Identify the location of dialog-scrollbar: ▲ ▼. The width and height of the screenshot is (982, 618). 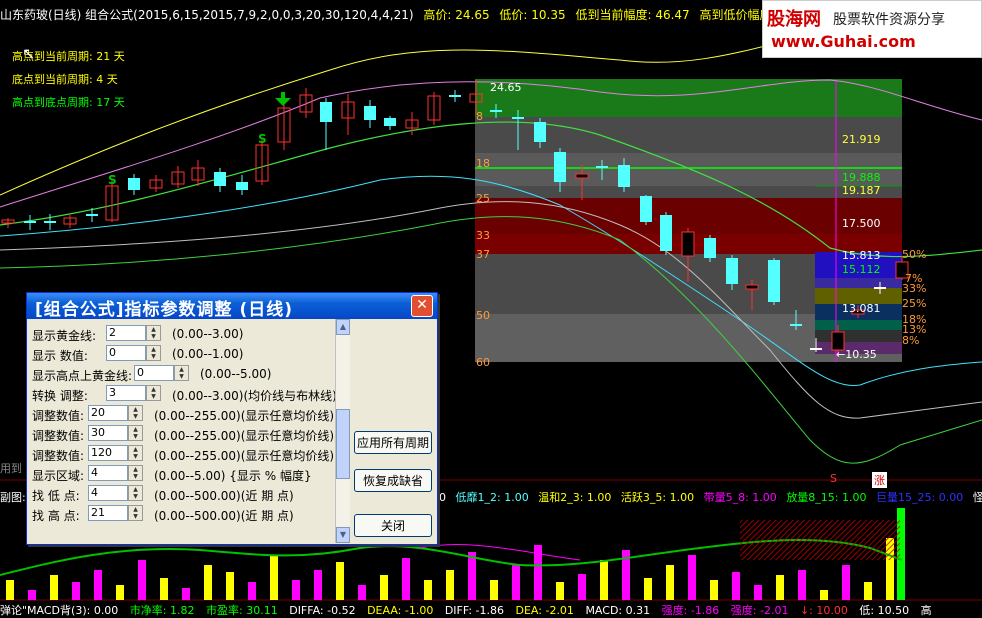
(342, 431).